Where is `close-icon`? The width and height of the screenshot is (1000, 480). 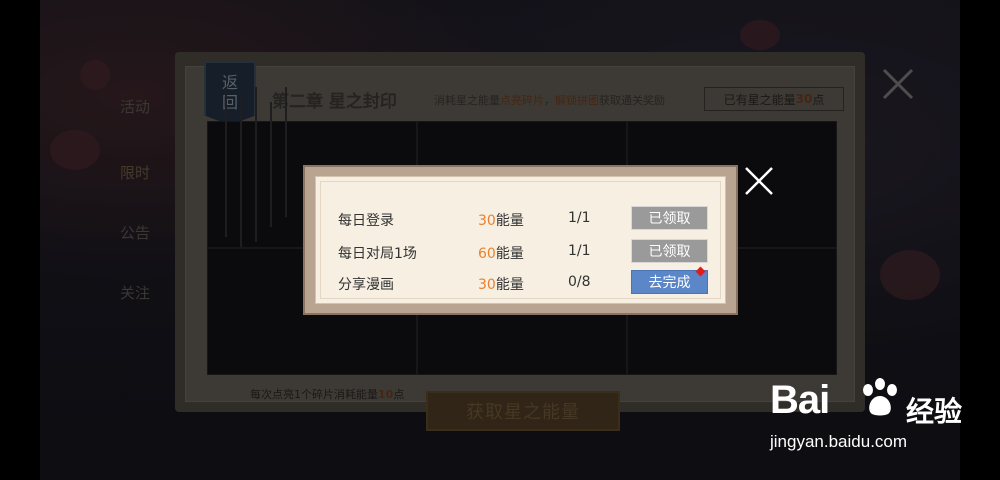
close-icon is located at coordinates (760, 180).